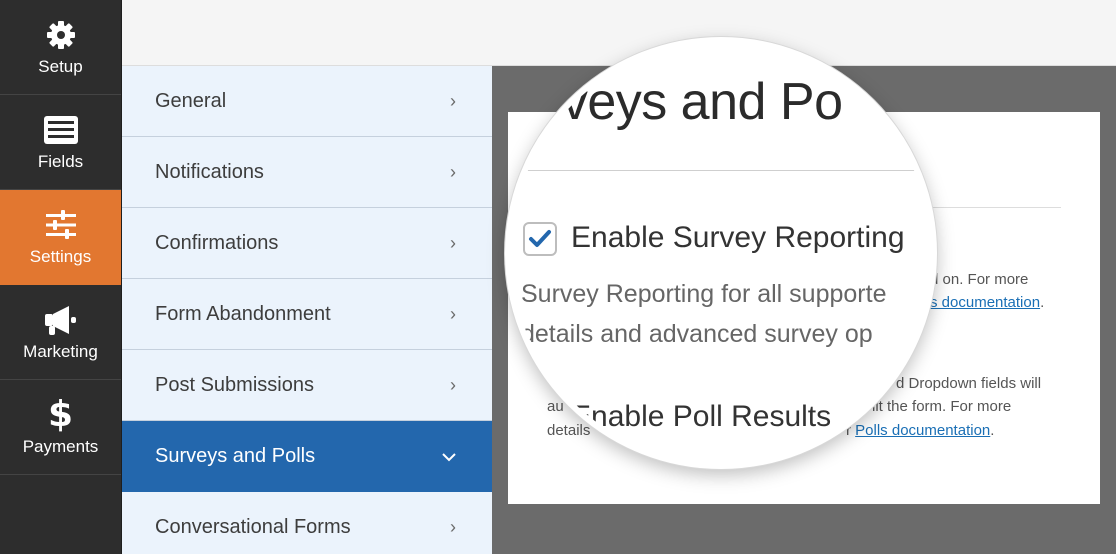 Image resolution: width=1116 pixels, height=554 pixels. Describe the element at coordinates (209, 171) in the screenshot. I see `settings-nav-label: Notifications` at that location.